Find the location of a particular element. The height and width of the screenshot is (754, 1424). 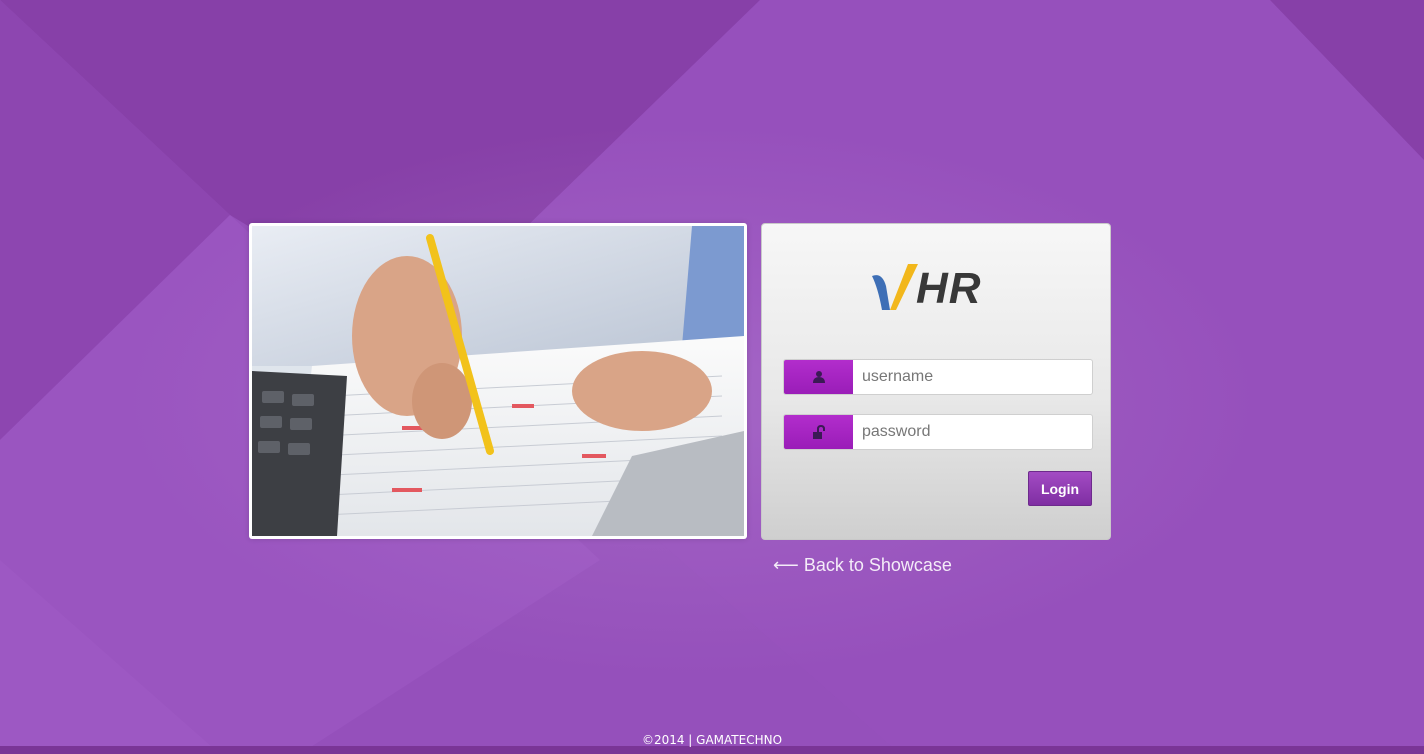

user-icon is located at coordinates (818, 377).